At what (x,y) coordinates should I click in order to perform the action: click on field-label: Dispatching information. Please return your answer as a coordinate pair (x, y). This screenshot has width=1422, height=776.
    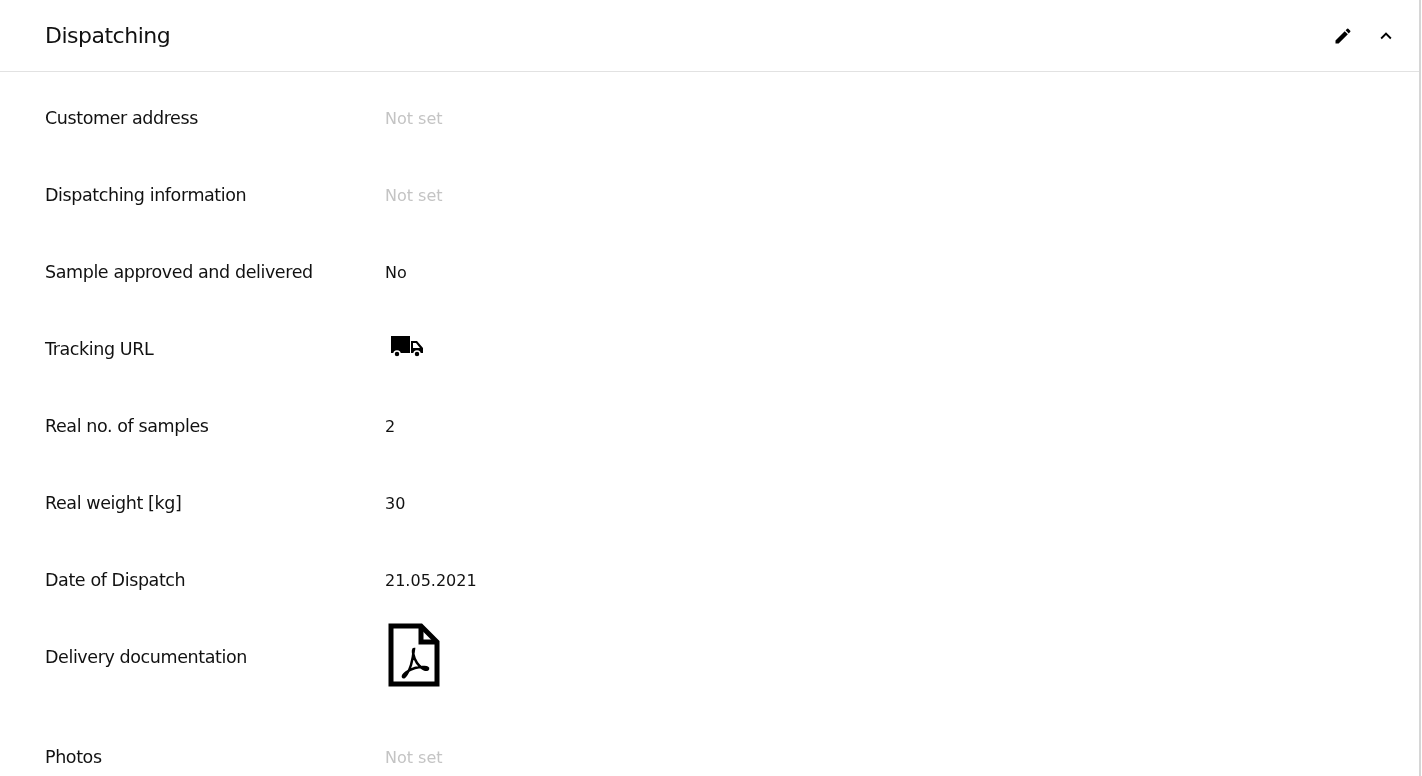
    Looking at the image, I should click on (146, 195).